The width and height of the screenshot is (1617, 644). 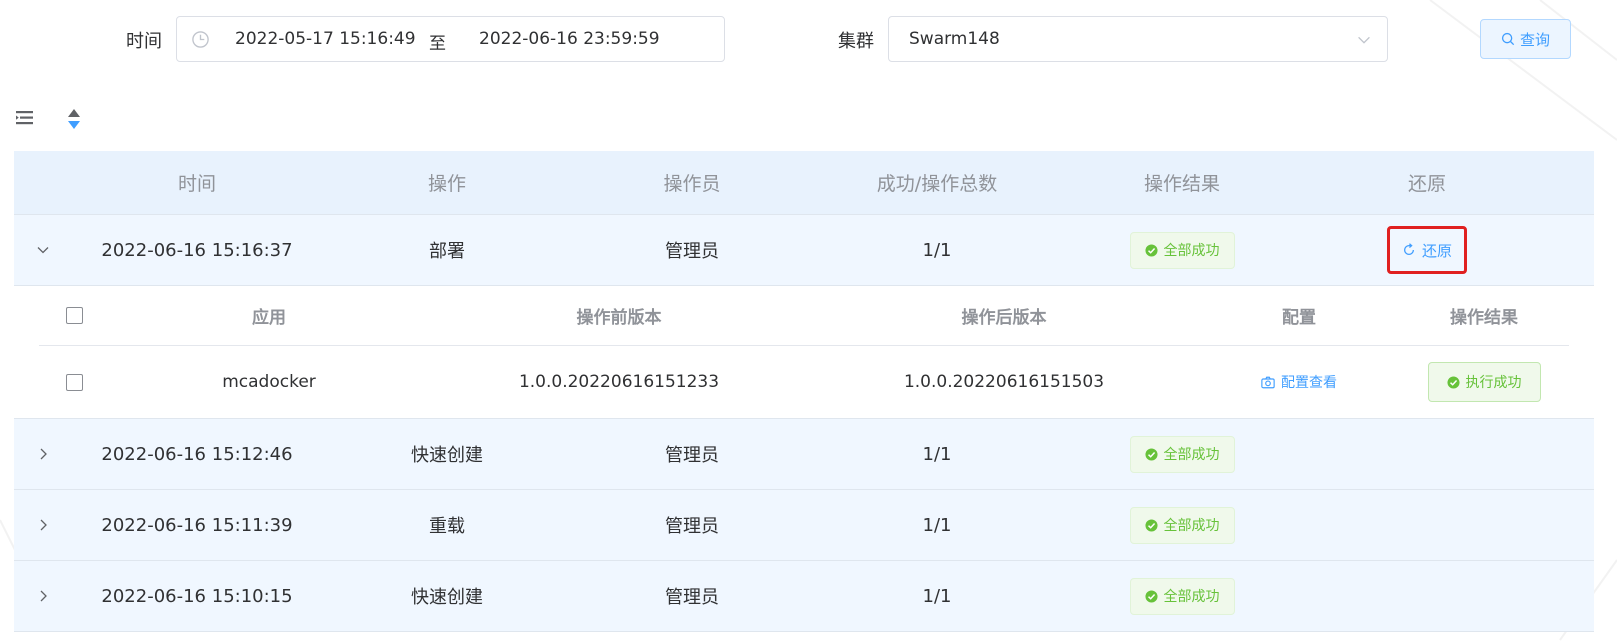 I want to click on header-result: 操作结果, so click(x=1181, y=184).